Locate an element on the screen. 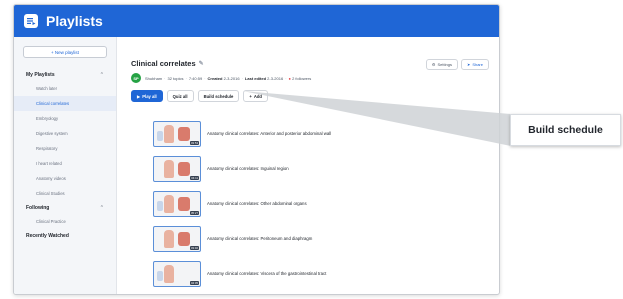 This screenshot has width=623, height=299. sidebar-item-clinical-studies: Clinical Studies is located at coordinates (65, 193).